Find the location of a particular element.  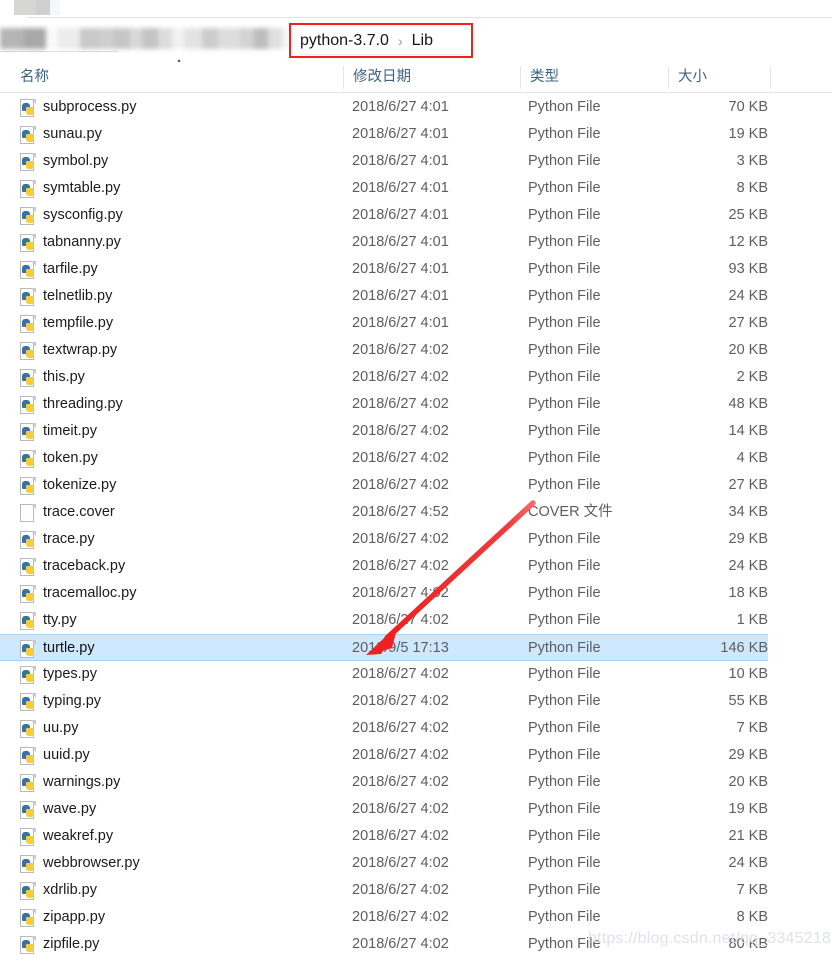

file-row: typing.py 2018/6/27 4:02 Python File 55 KB is located at coordinates (416, 701).